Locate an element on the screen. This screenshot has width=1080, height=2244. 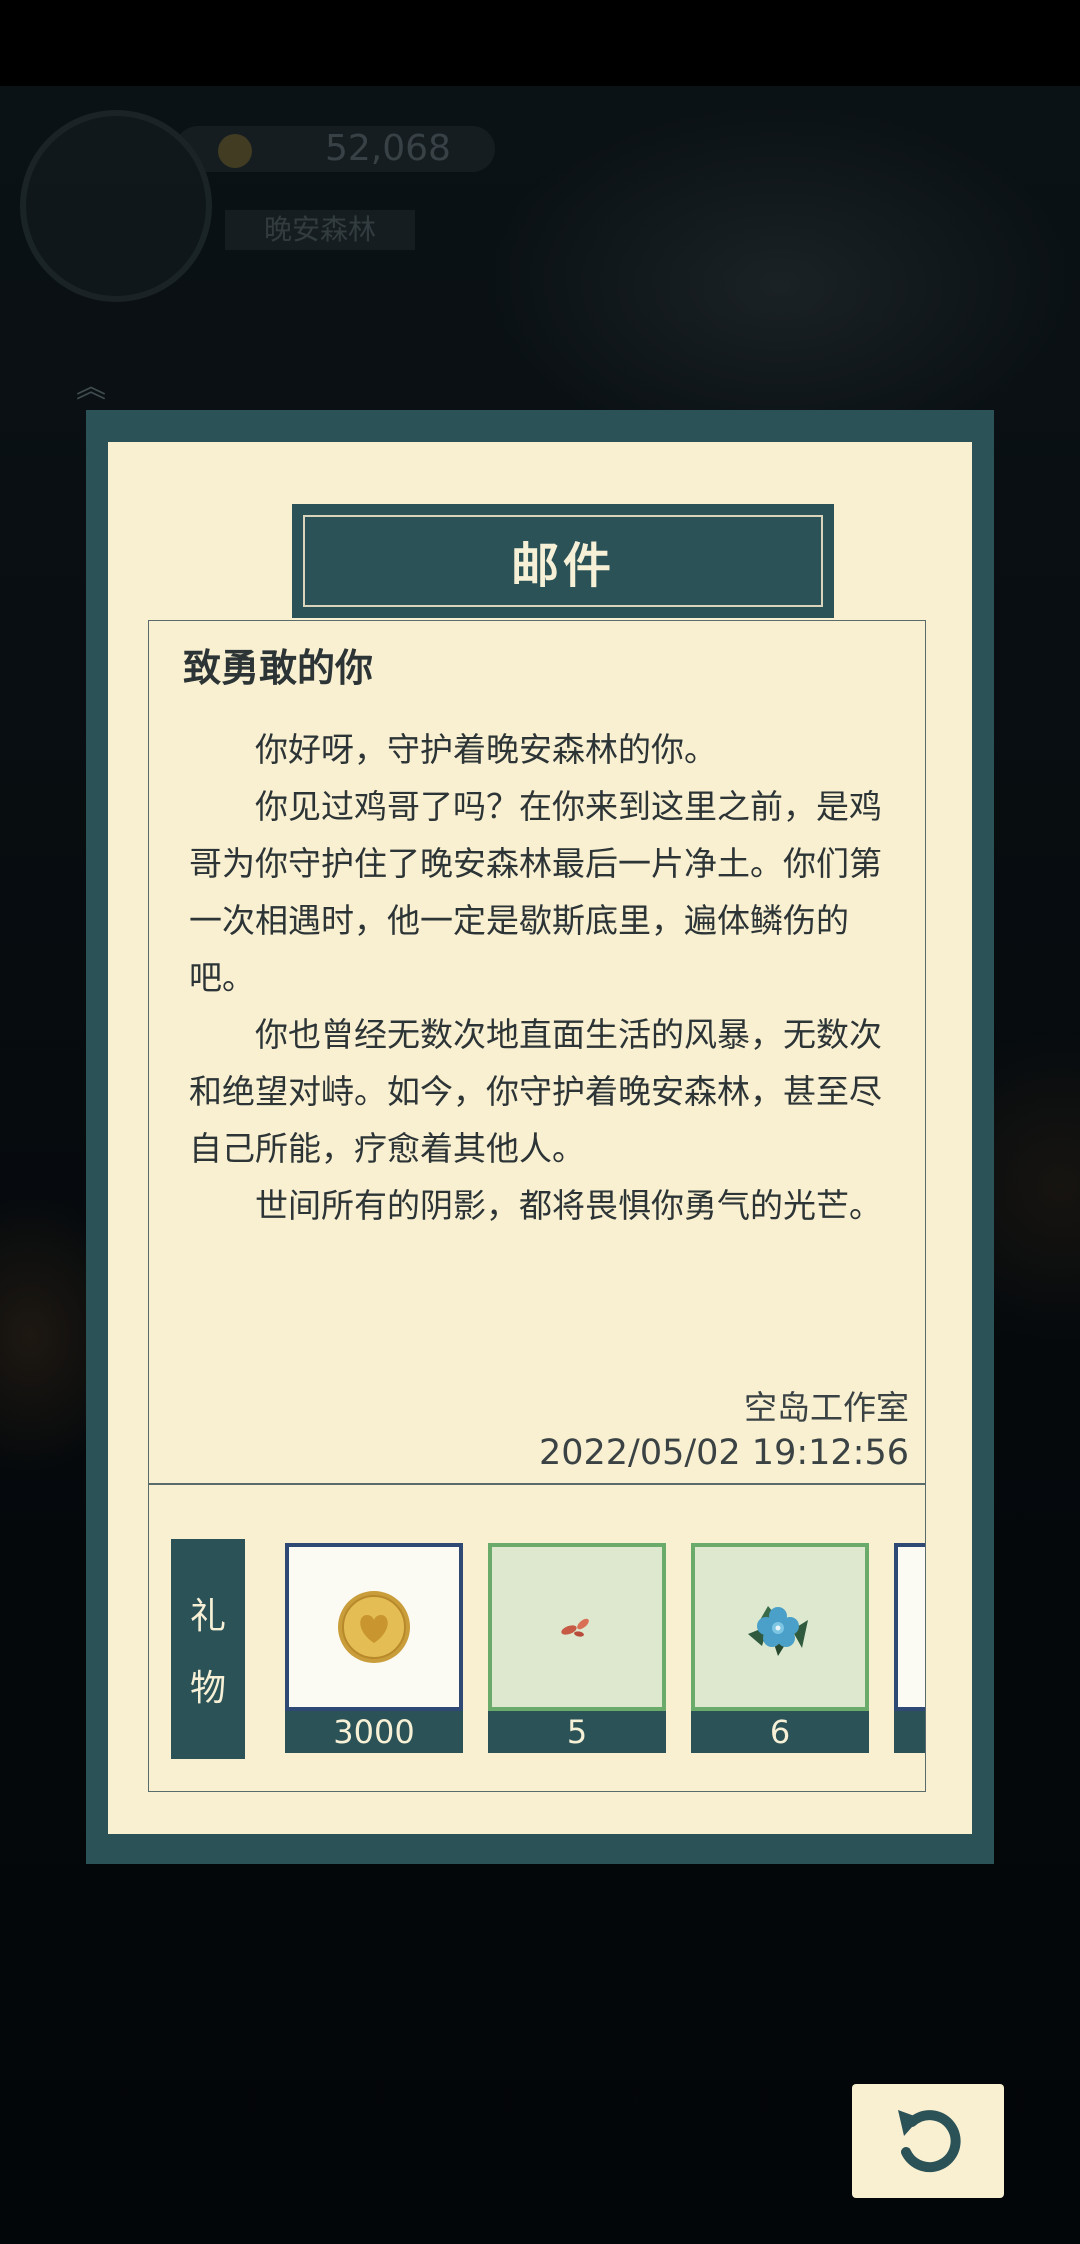
letter-heading: 致勇敢的你 is located at coordinates (278, 668).